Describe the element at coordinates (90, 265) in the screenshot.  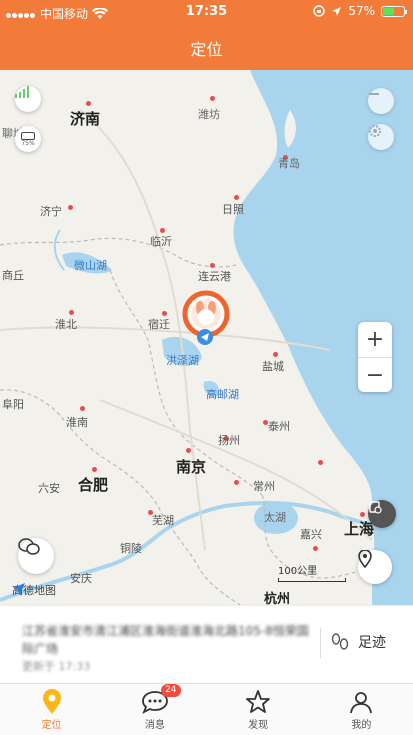
I see `city-label: 微山湖` at that location.